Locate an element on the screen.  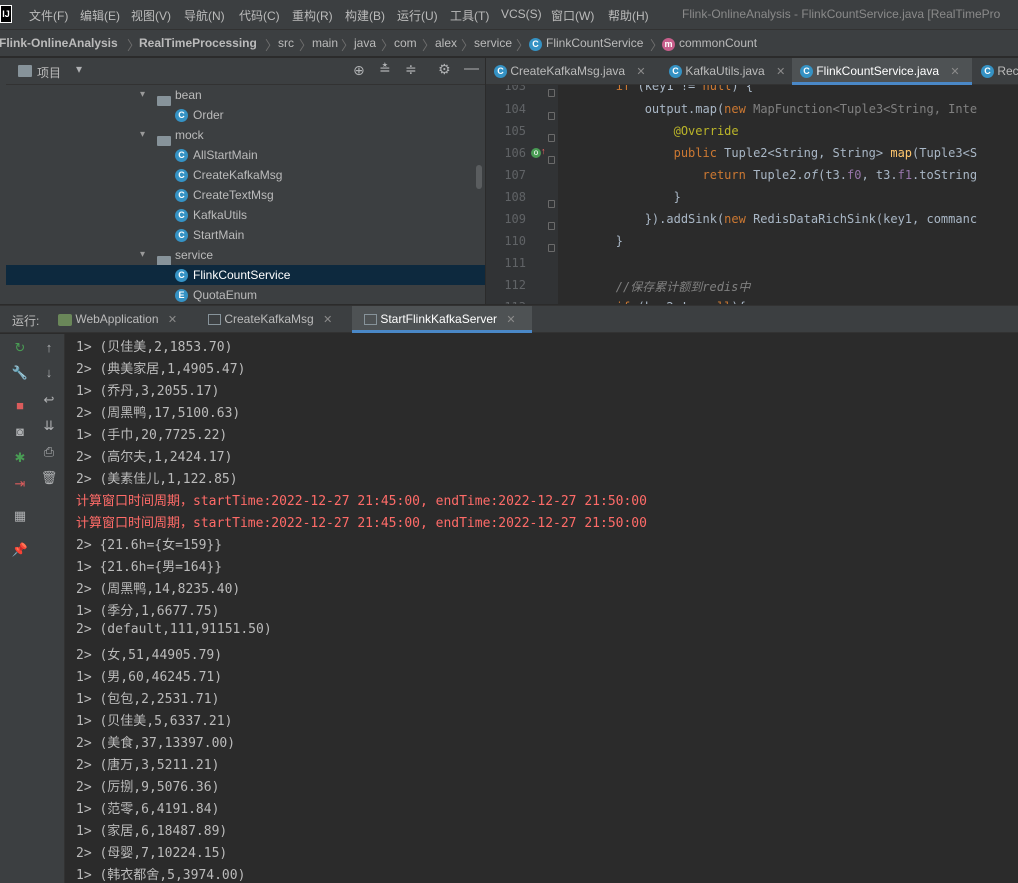
tree-item-createtextmsg: C CreateTextMsg is located at coordinates (245, 195).